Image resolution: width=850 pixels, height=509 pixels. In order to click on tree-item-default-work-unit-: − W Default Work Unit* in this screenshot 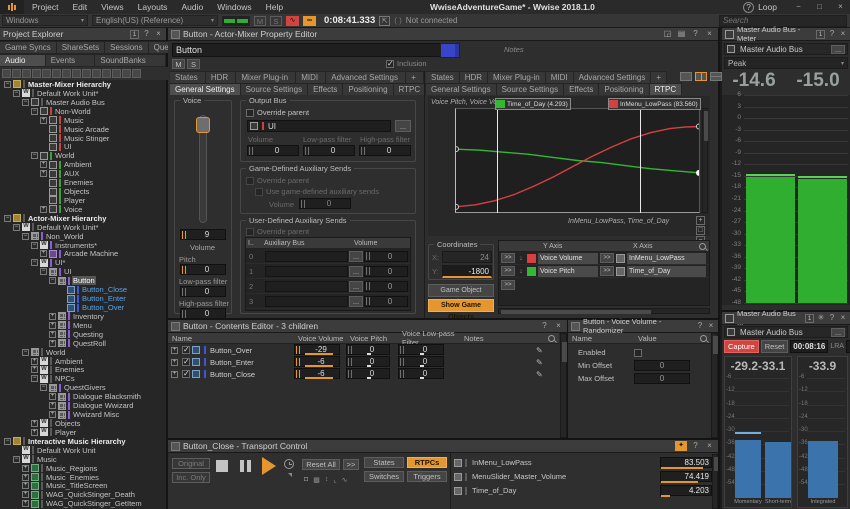, I will do `click(84, 227)`.